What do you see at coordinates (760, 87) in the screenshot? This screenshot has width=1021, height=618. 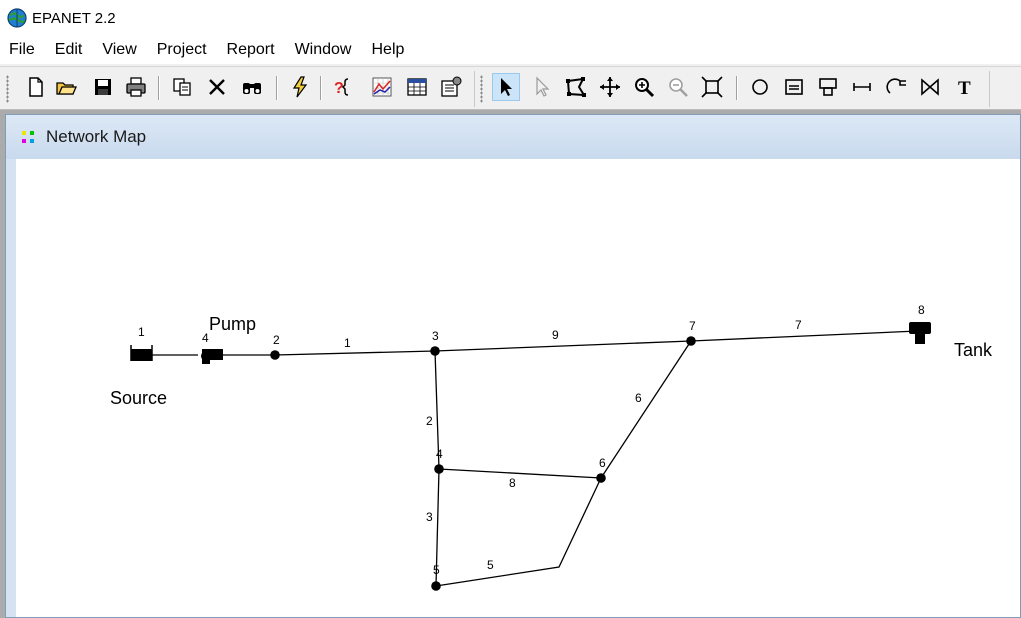 I see `add-junction-button` at bounding box center [760, 87].